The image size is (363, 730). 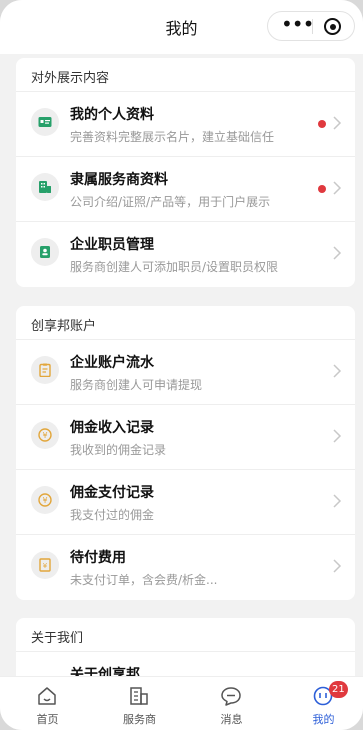 I want to click on row-subtitle: 我收到的佣金记录, so click(x=118, y=450).